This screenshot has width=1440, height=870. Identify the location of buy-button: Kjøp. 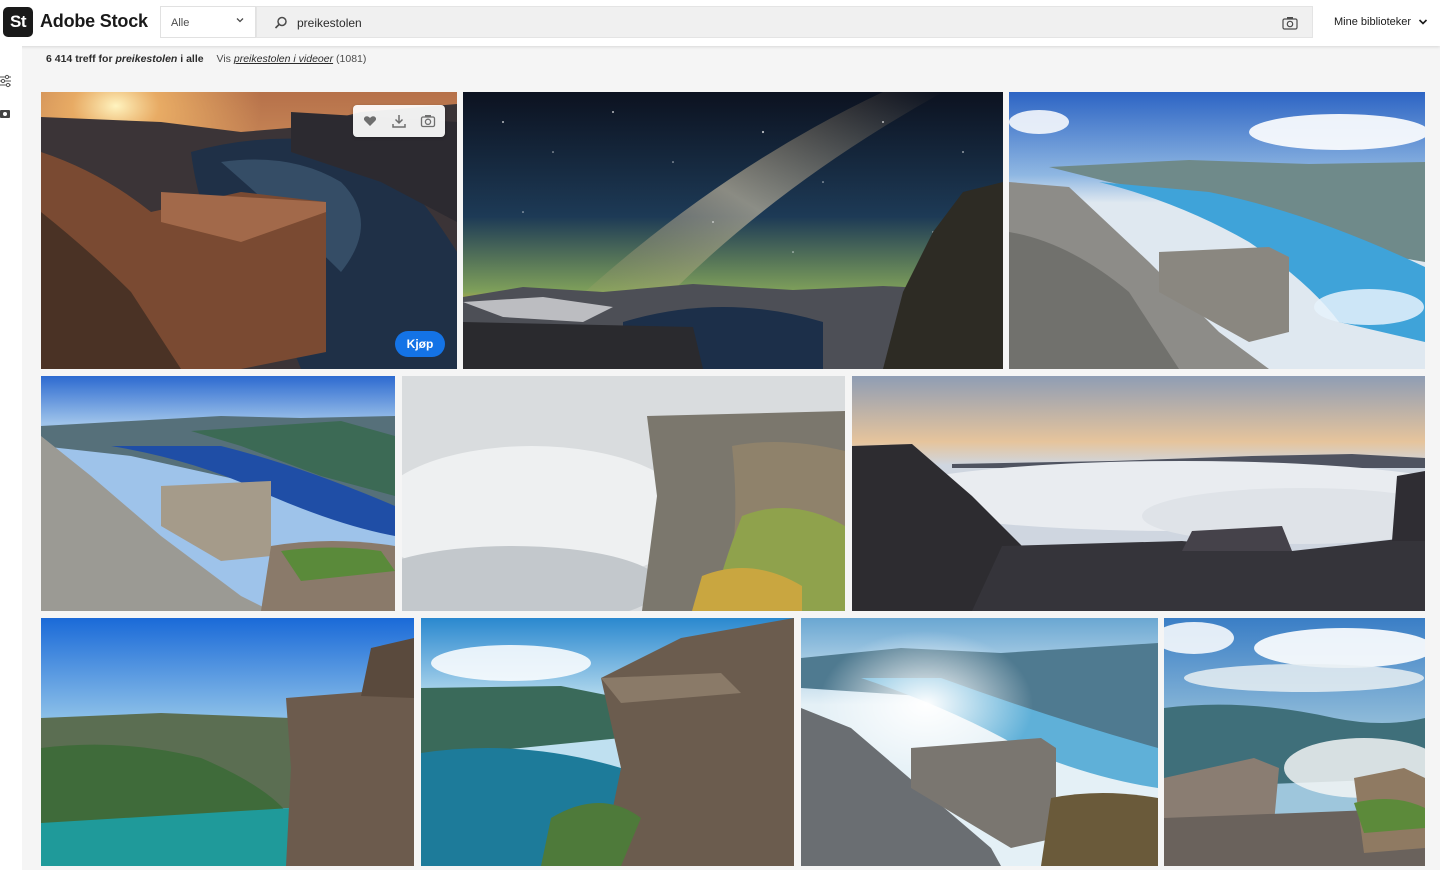
(420, 344).